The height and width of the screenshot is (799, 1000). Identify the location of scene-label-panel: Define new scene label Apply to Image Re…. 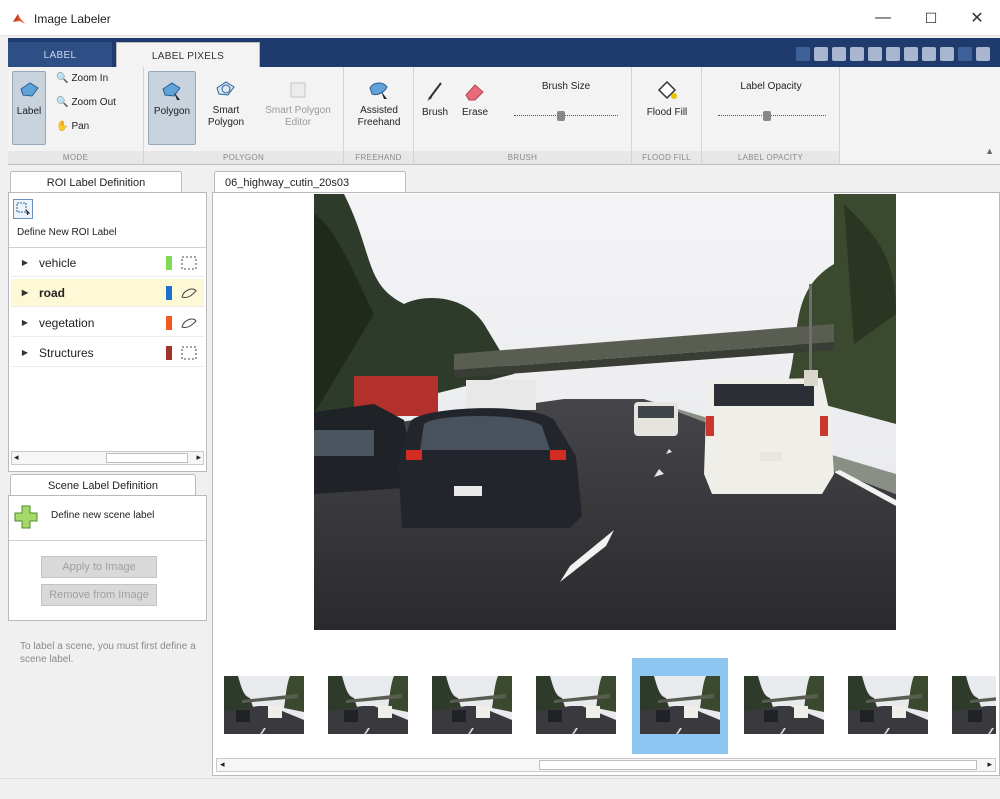
(107, 558).